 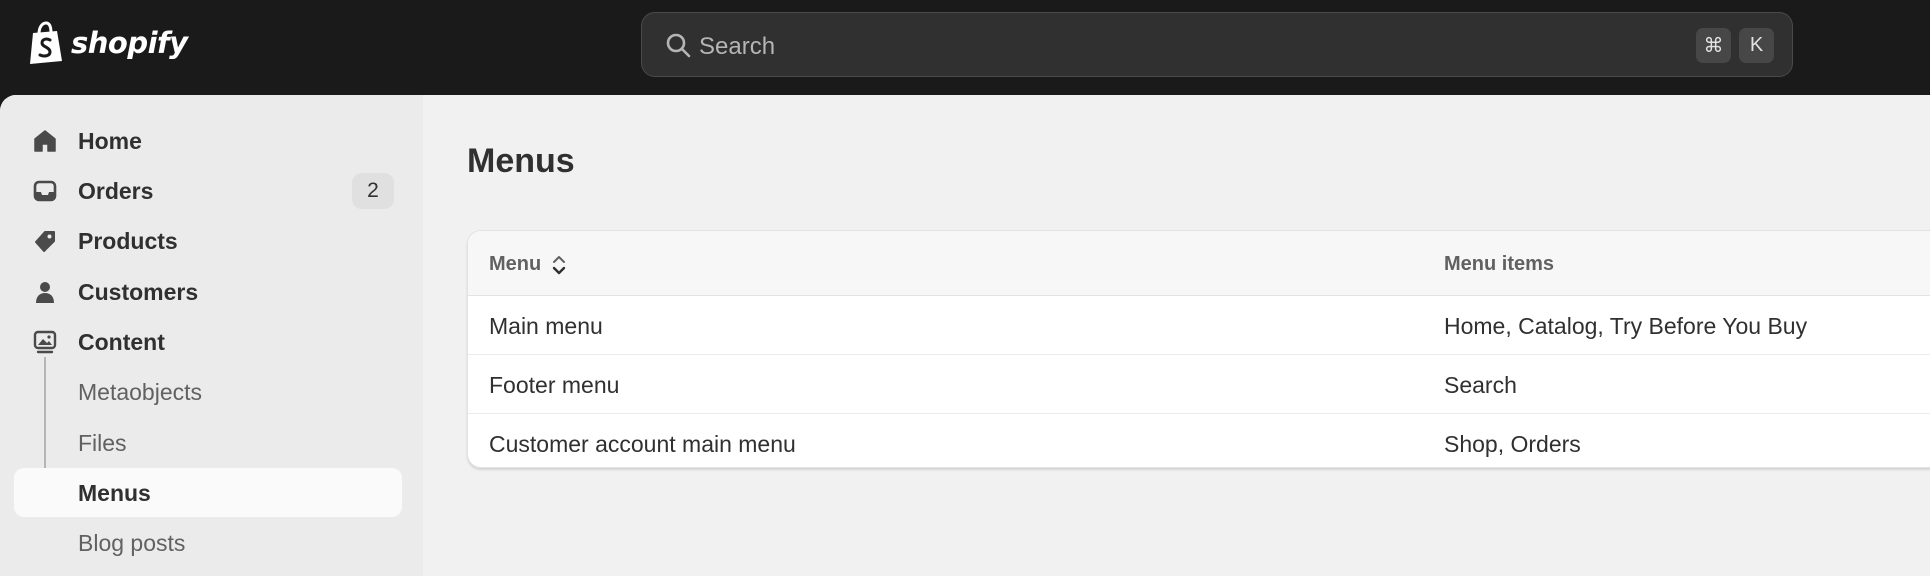 I want to click on column-header-menu-items: Menu items, so click(x=1499, y=264).